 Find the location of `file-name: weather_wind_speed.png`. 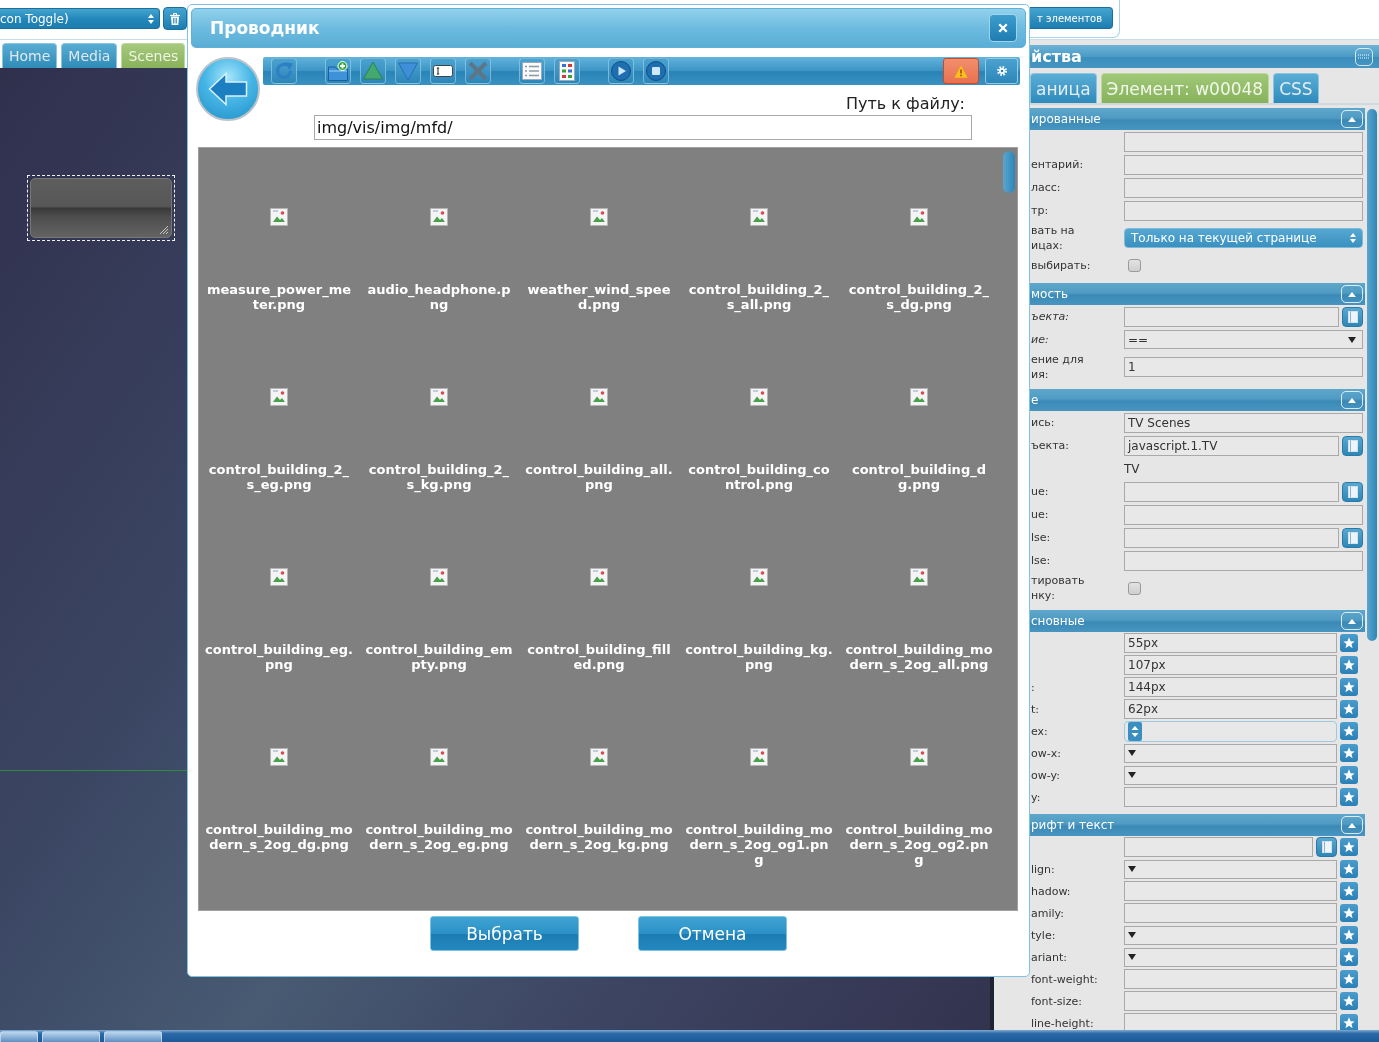

file-name: weather_wind_speed.png is located at coordinates (599, 297).